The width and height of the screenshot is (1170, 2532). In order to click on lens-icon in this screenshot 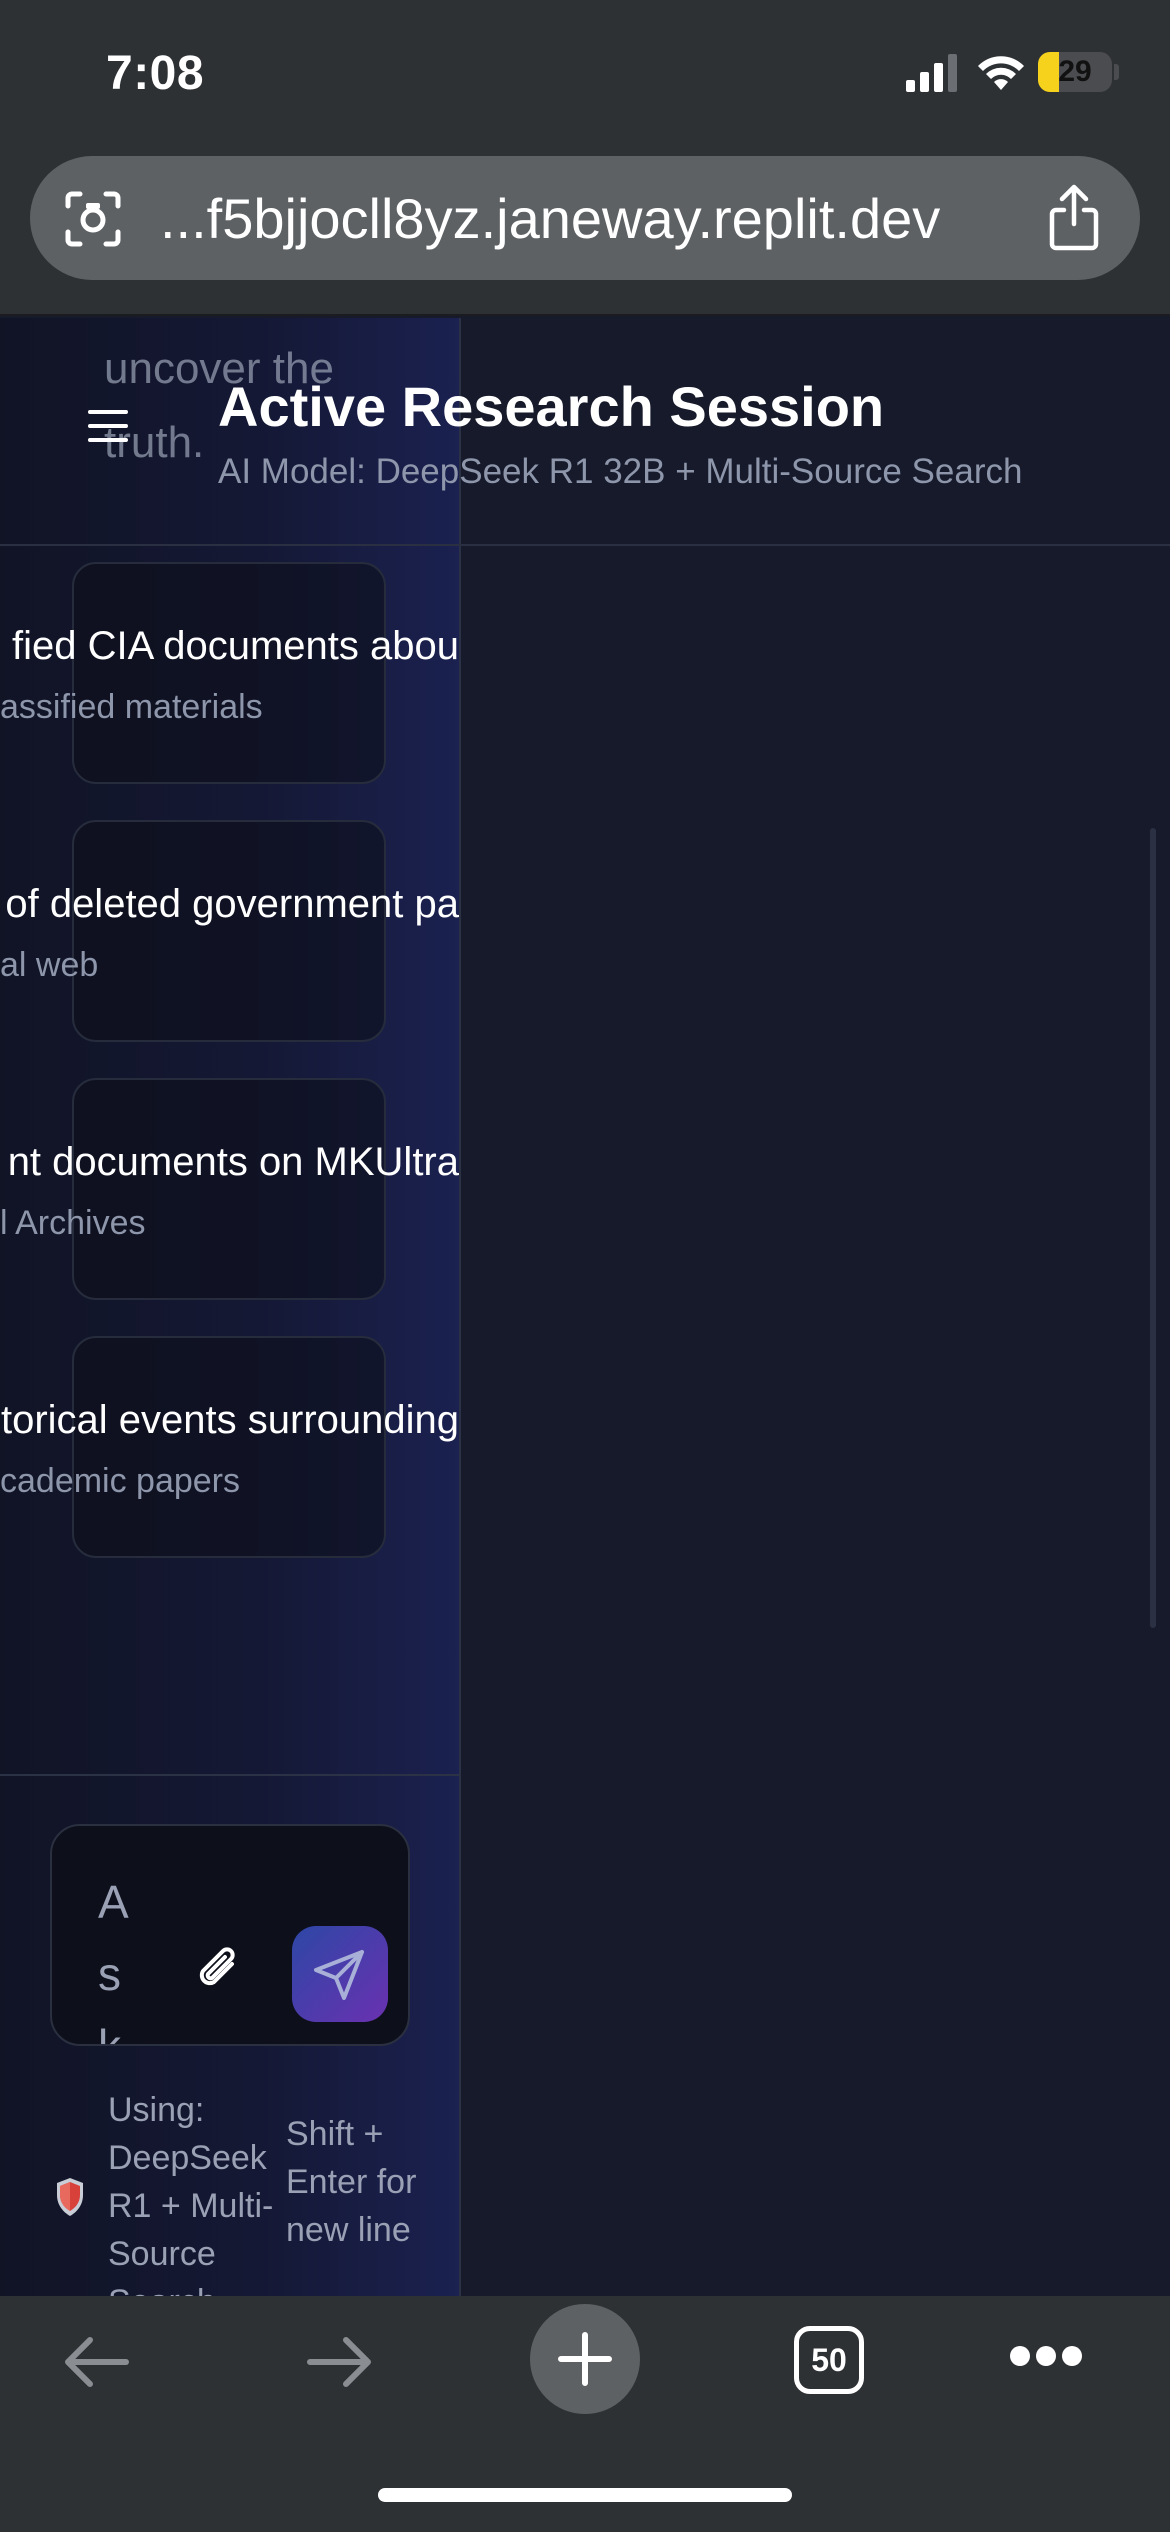, I will do `click(93, 219)`.